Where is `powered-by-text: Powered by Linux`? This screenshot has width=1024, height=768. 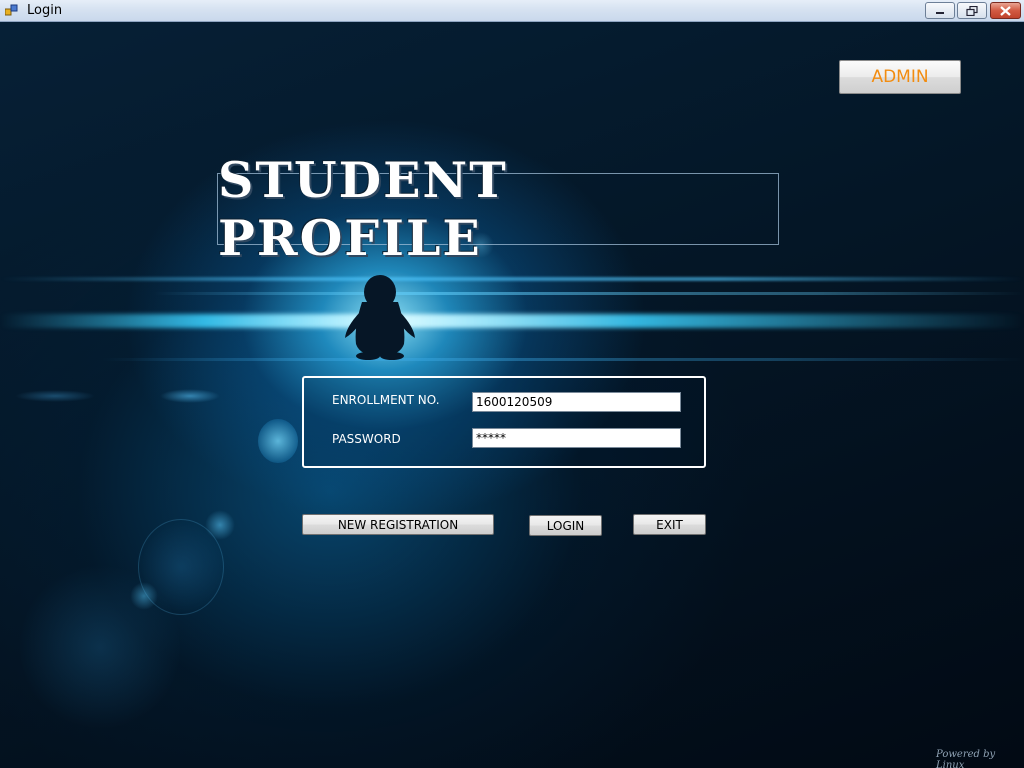 powered-by-text: Powered by Linux is located at coordinates (966, 758).